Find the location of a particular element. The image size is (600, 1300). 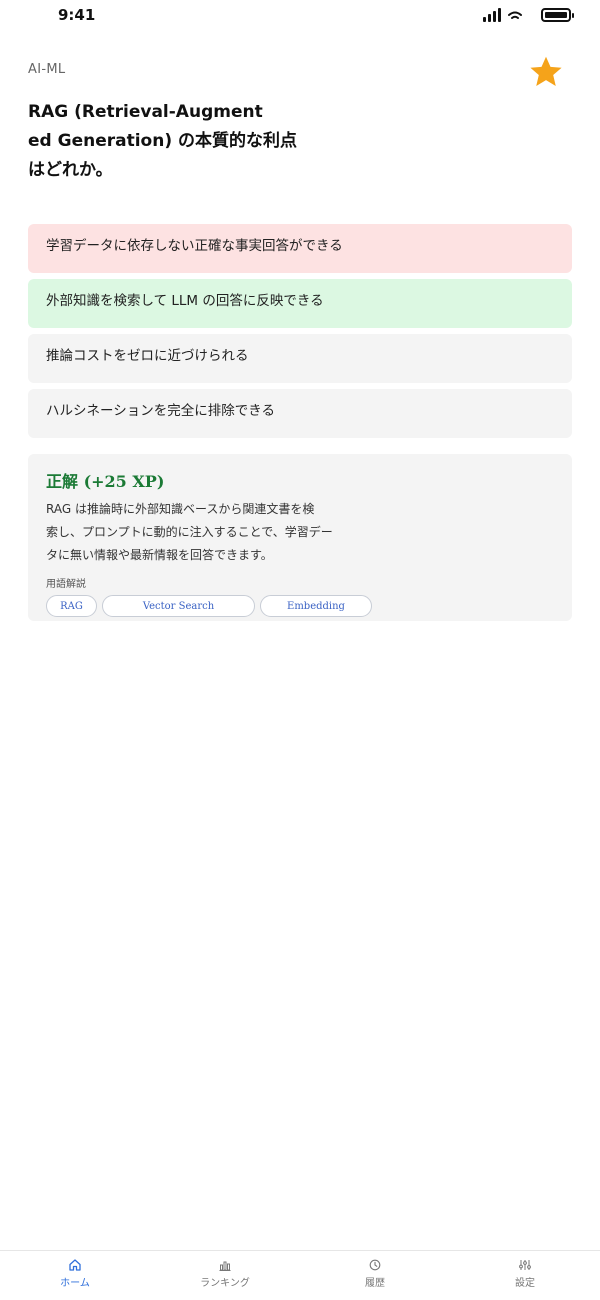

question-line: RAG (Retrieval-Augment is located at coordinates (145, 112).